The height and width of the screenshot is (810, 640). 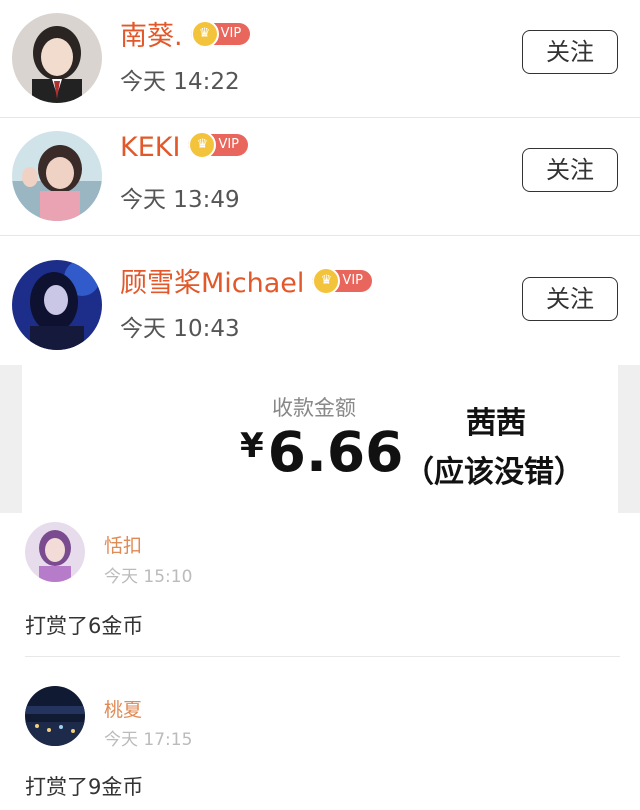 What do you see at coordinates (320, 177) in the screenshot?
I see `follow-list-item: KEKI ♛ VIP 今天 13:49 关注` at bounding box center [320, 177].